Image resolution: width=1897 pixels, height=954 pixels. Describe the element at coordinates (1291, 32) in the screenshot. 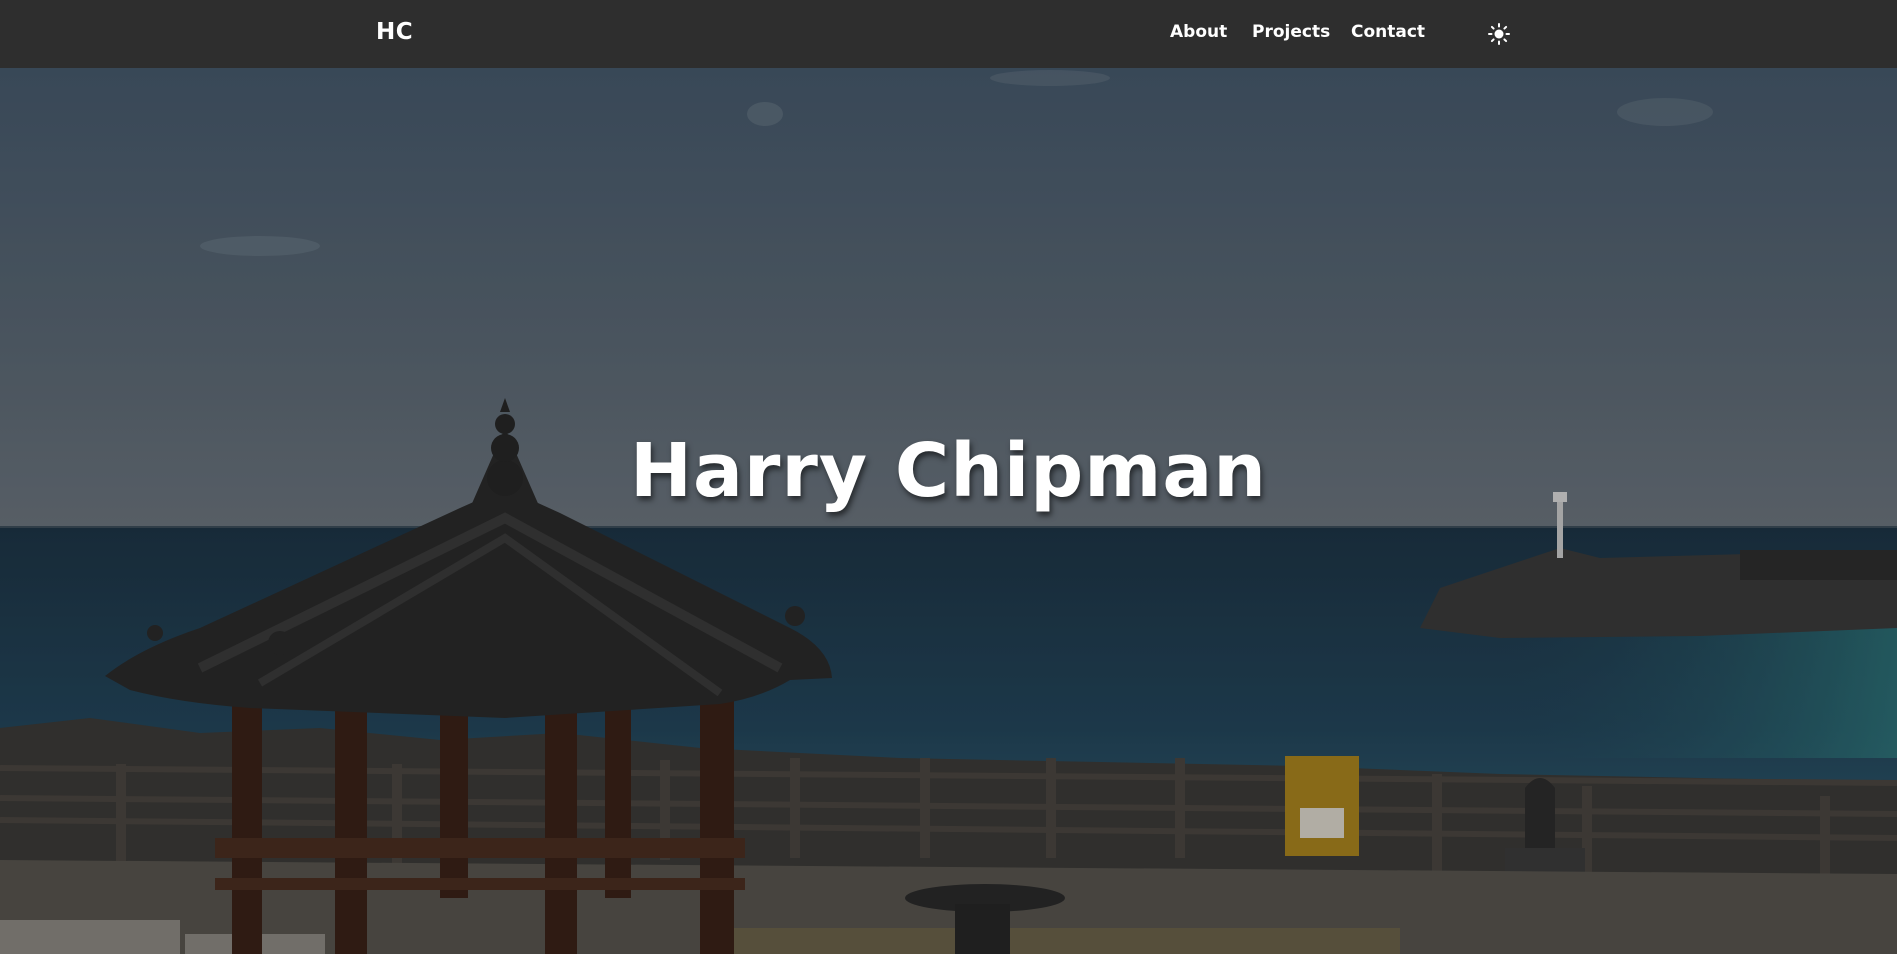

I see `nav-link-projects: Projects` at that location.